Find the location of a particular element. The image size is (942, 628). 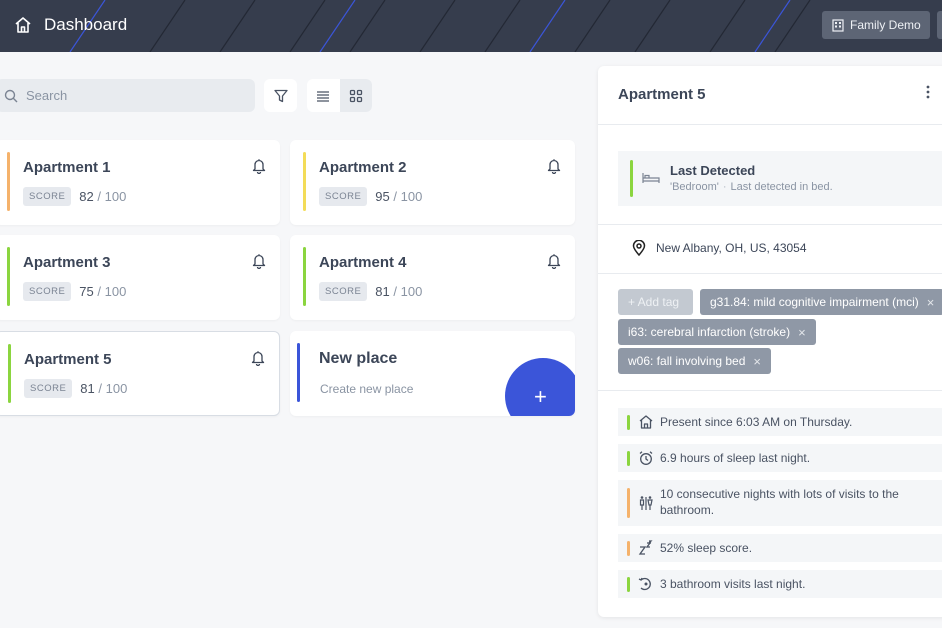

new-place-card: New place Create new place + is located at coordinates (432, 373).